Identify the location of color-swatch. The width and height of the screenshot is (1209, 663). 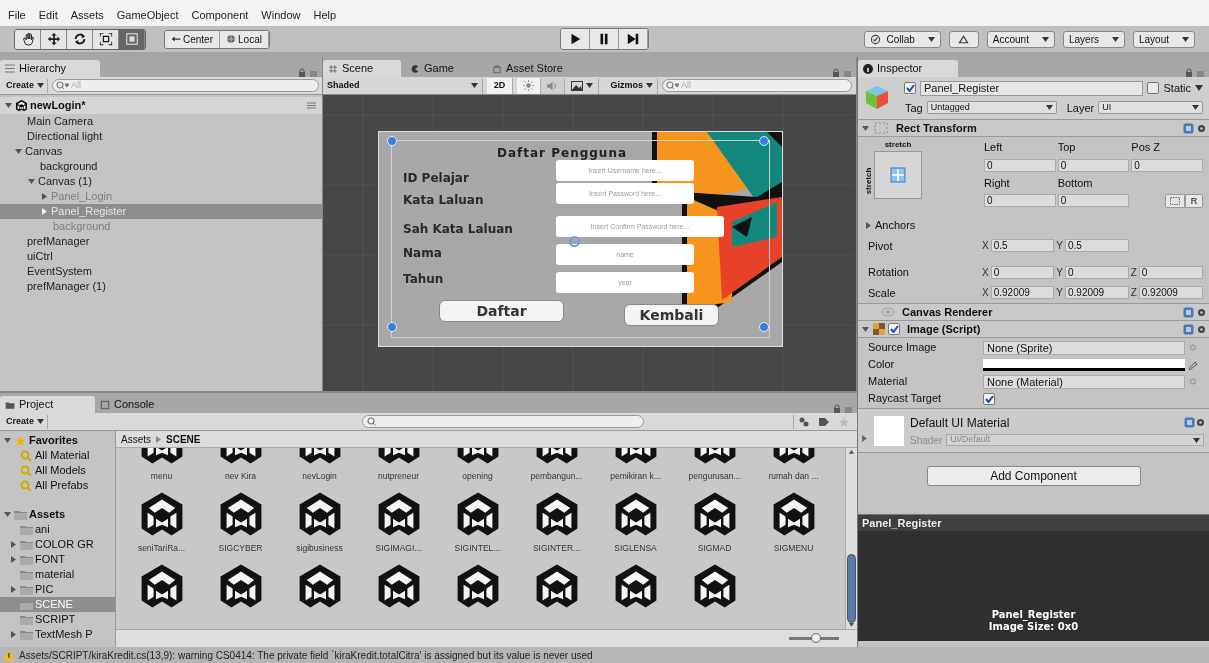
(1084, 364).